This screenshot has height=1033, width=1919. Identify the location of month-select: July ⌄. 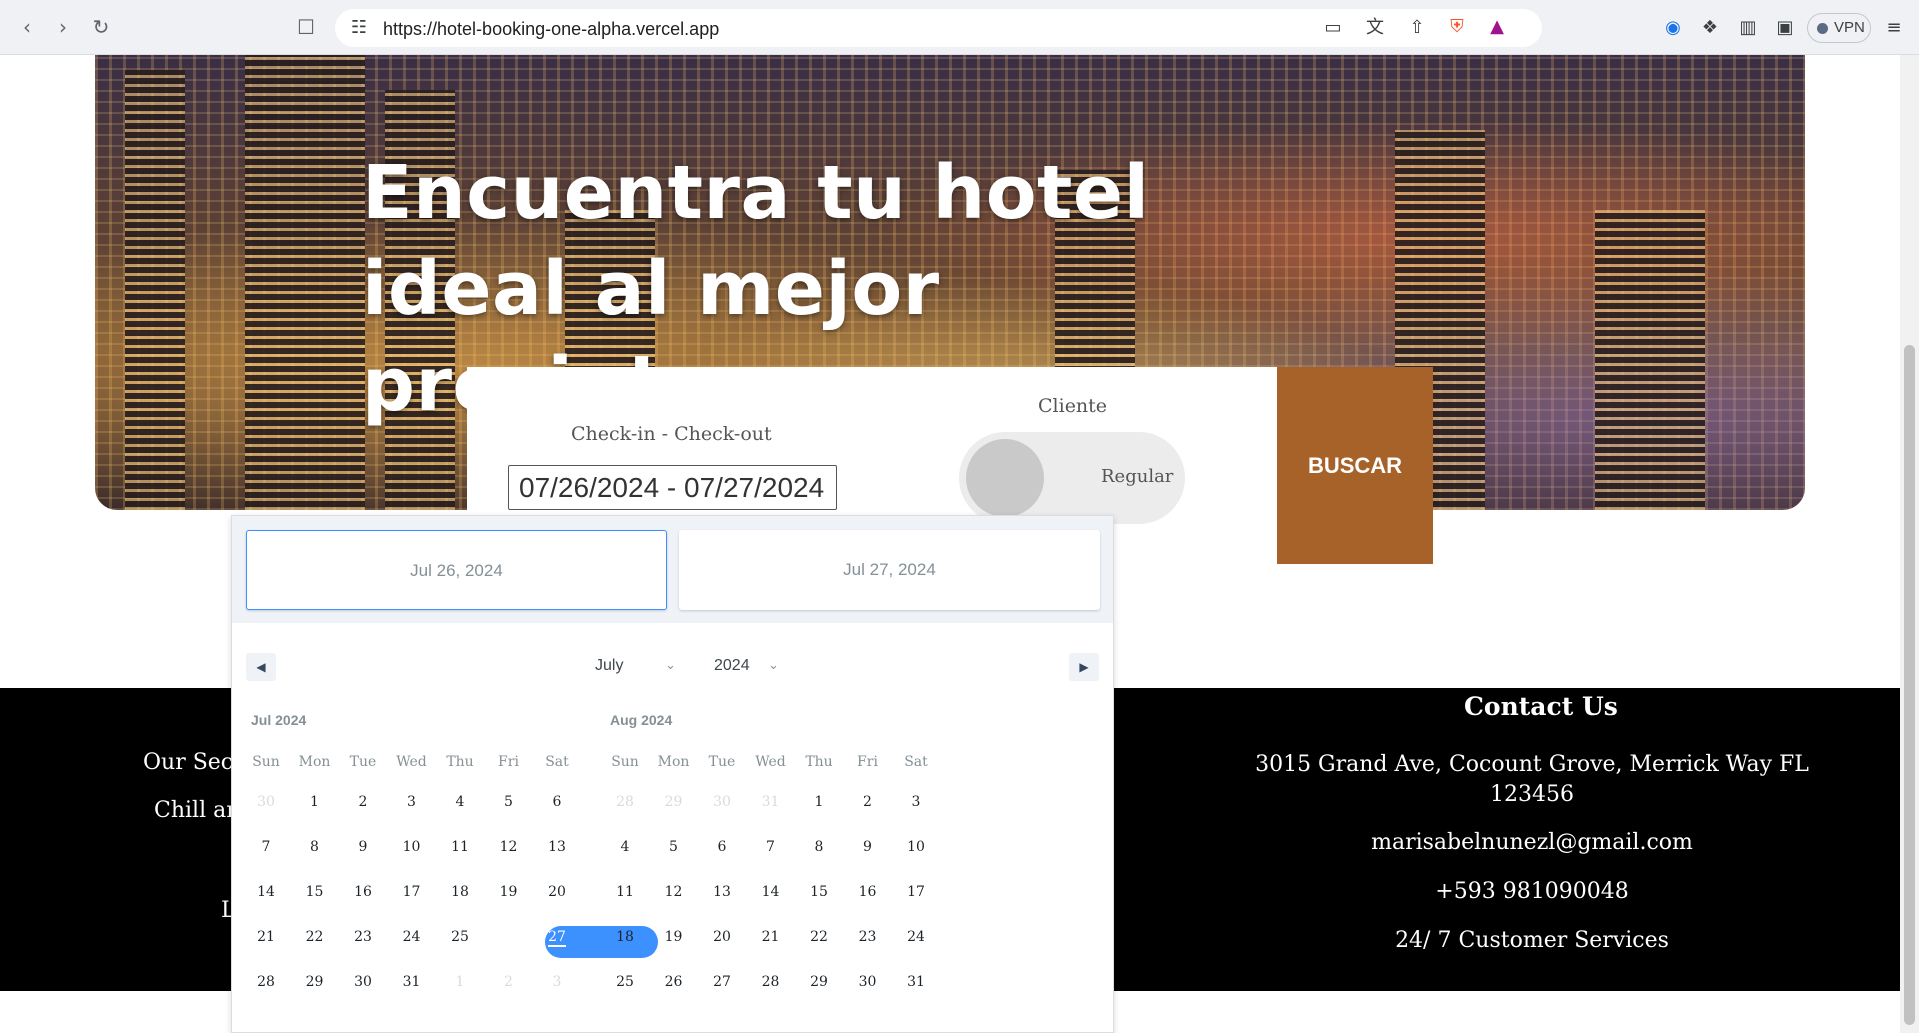
(635, 666).